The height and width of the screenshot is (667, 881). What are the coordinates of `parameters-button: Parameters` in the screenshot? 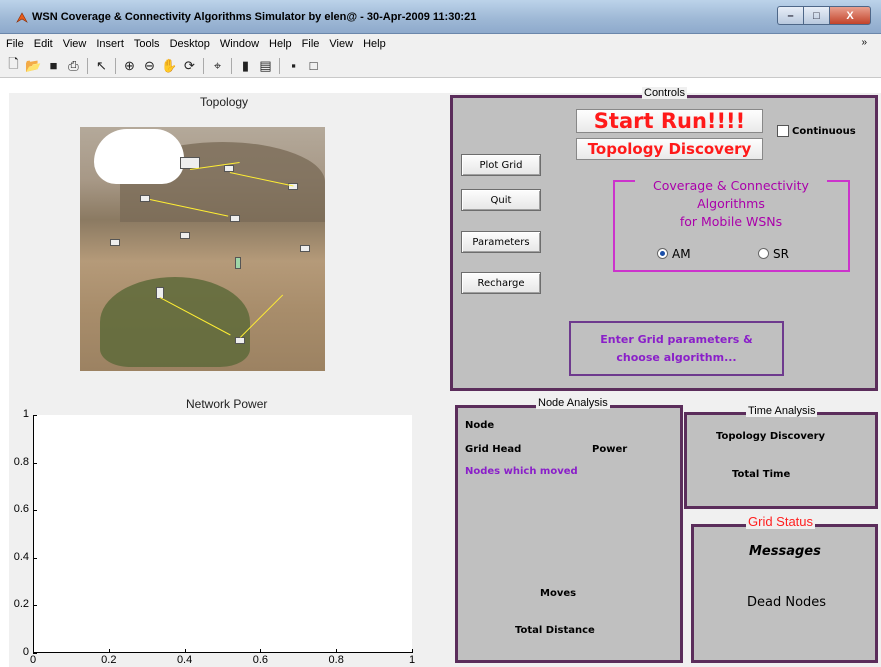 It's located at (501, 242).